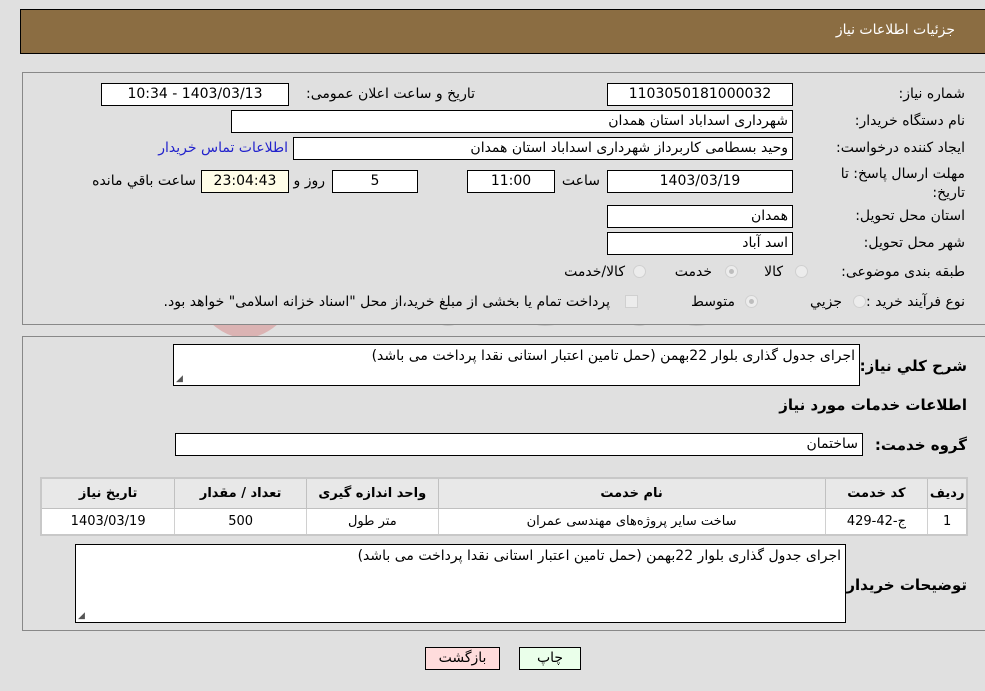 This screenshot has width=985, height=691. What do you see at coordinates (519, 444) in the screenshot?
I see `service-group-field: ساختمان` at bounding box center [519, 444].